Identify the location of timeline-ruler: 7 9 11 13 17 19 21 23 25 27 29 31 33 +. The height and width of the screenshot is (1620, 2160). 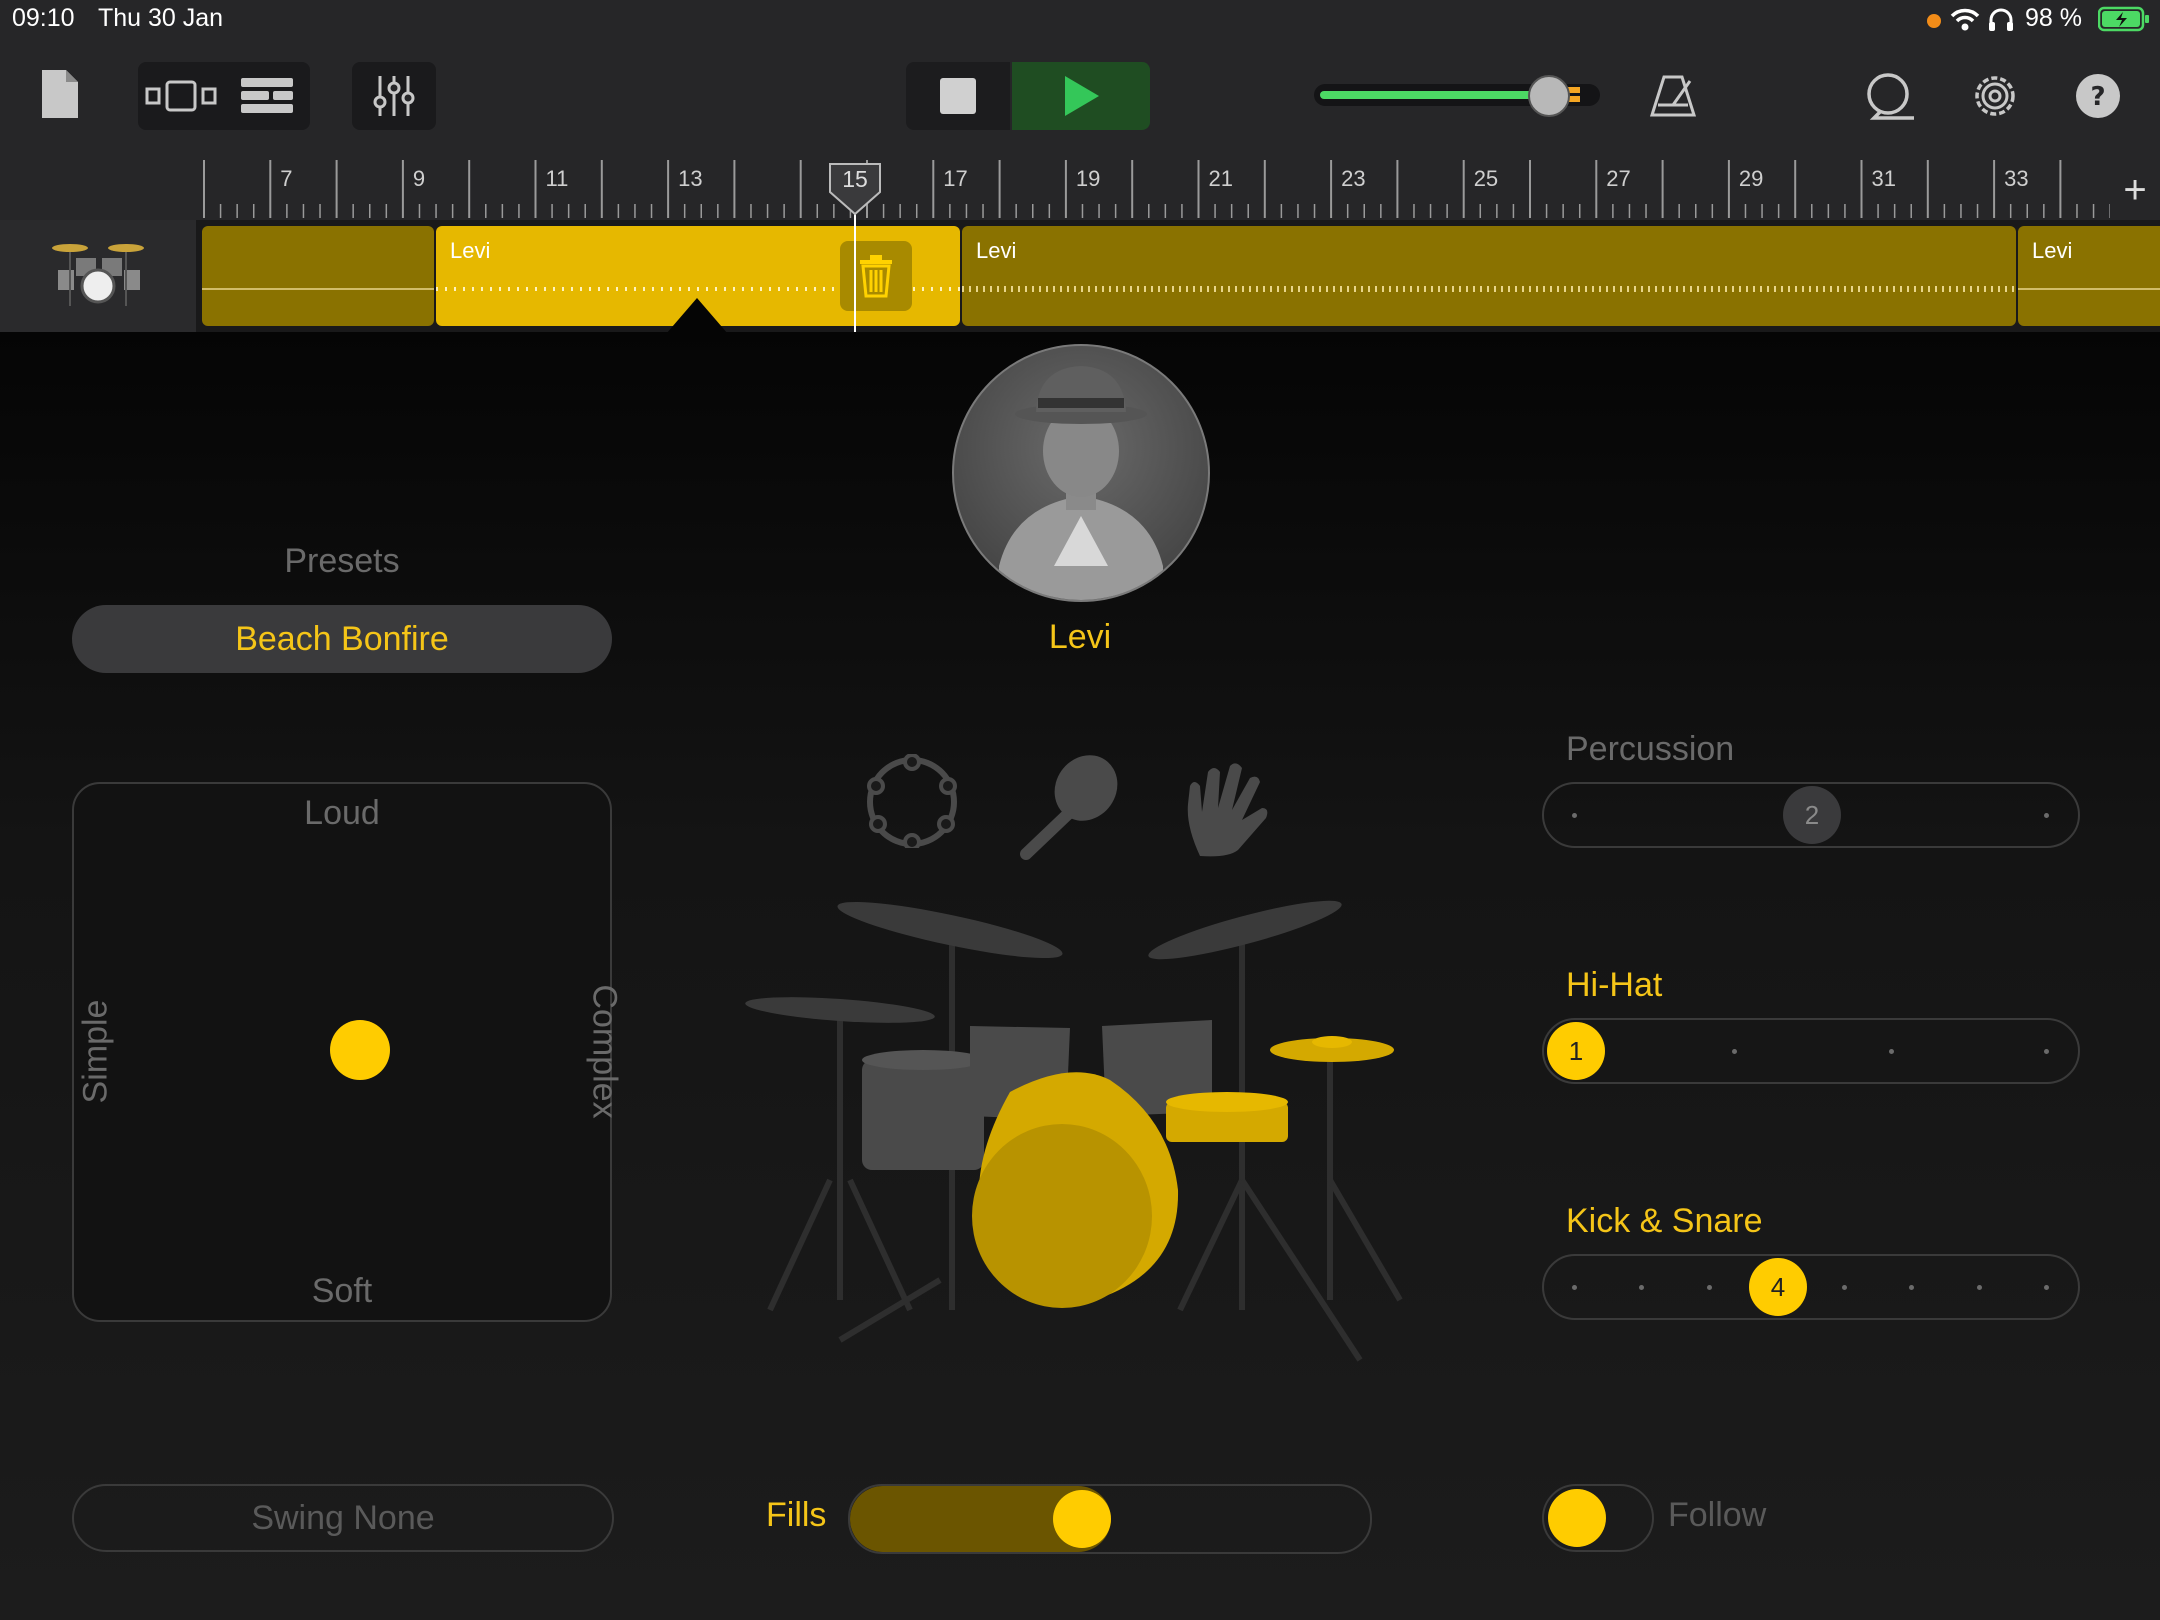
(1080, 190).